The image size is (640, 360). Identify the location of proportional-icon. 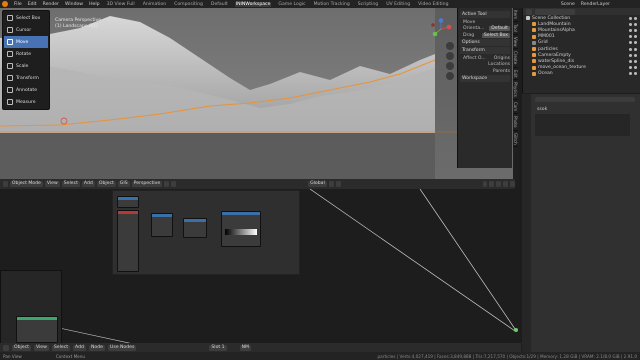
(338, 184).